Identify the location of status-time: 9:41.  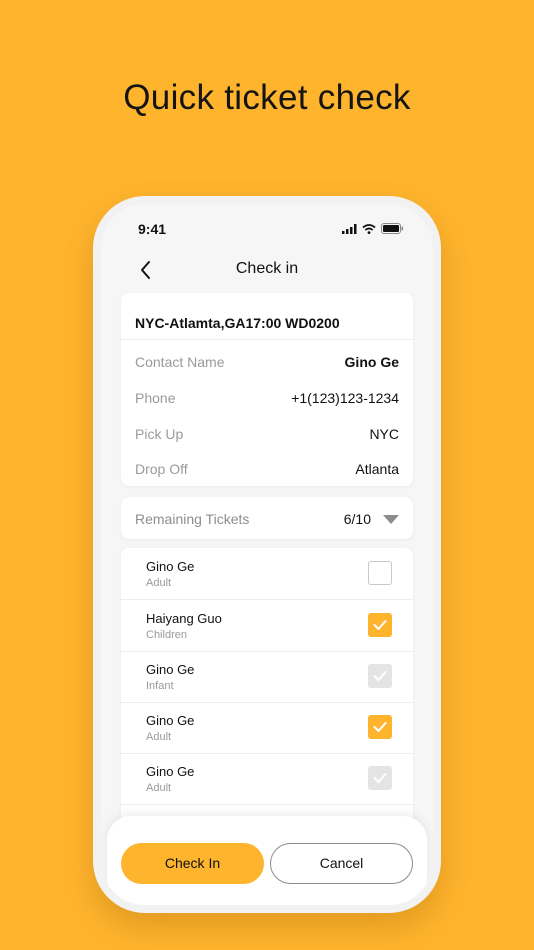
(152, 229).